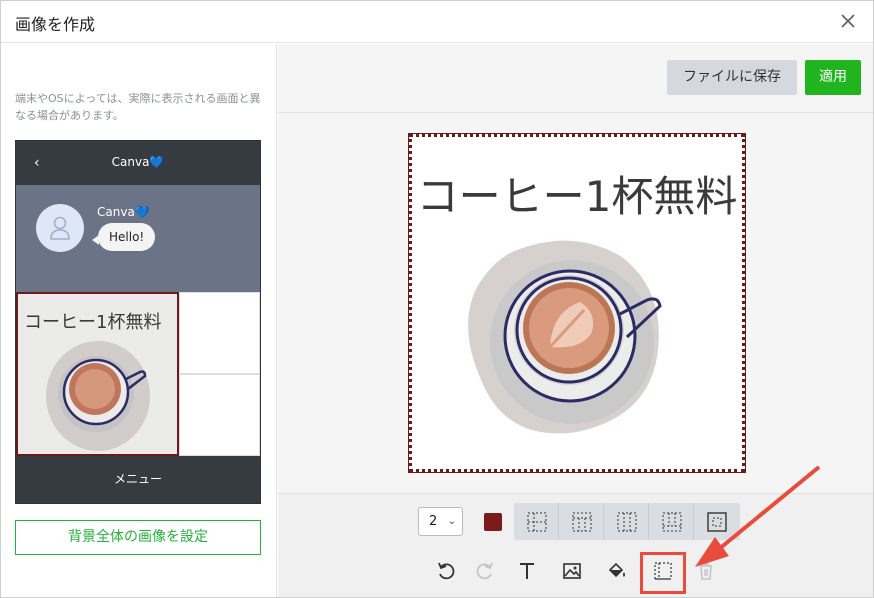 The image size is (874, 598). What do you see at coordinates (123, 237) in the screenshot?
I see `message-bubble: Hello!` at bounding box center [123, 237].